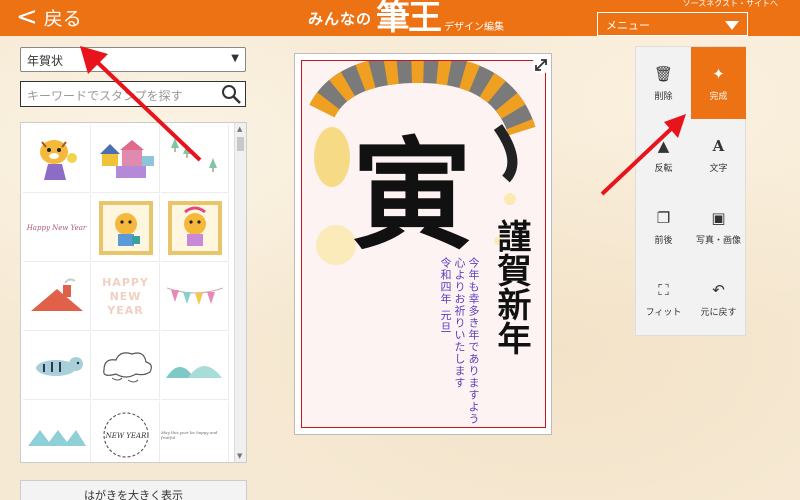  What do you see at coordinates (147, 110) in the screenshot?
I see `arrow-to-back` at bounding box center [147, 110].